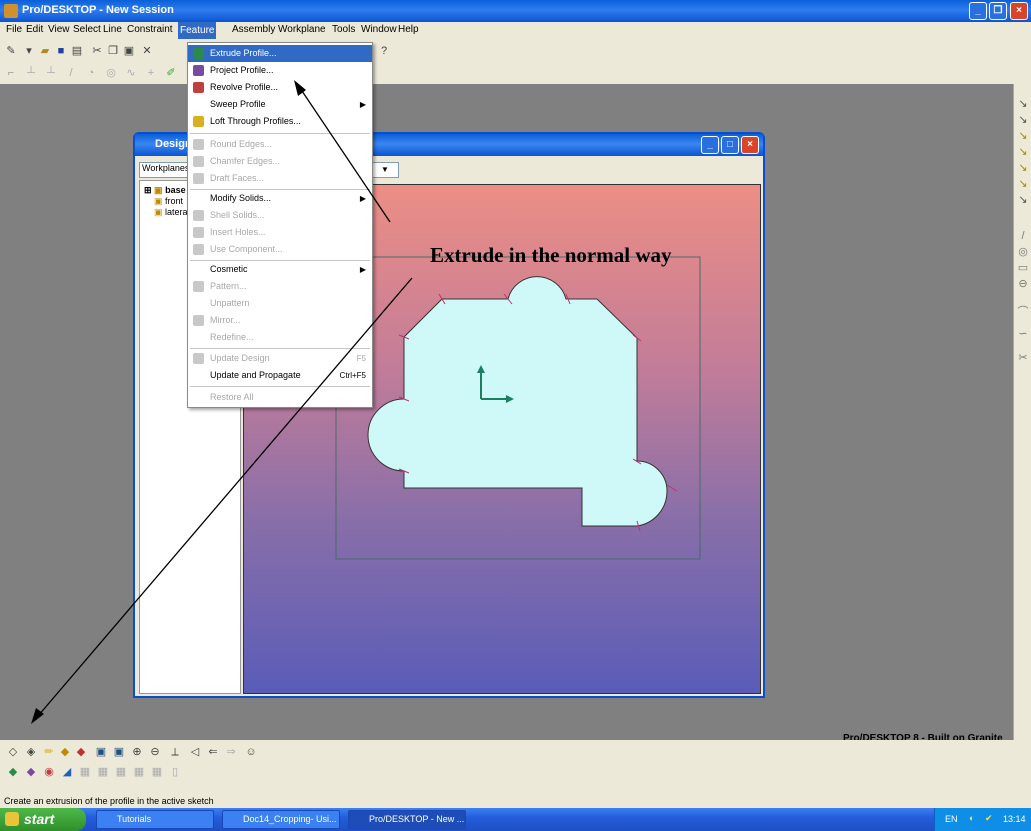 This screenshot has width=1031, height=831. Describe the element at coordinates (121, 772) in the screenshot. I see `round-toolbar-icon: ▦` at that location.